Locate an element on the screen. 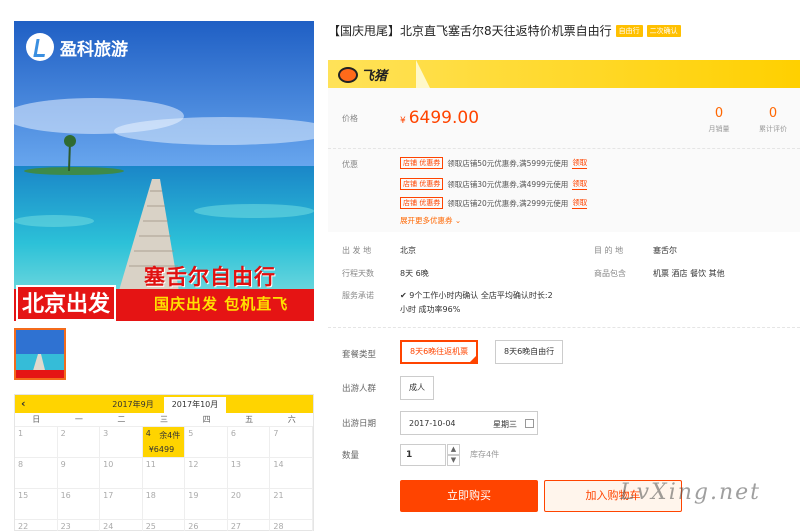 The image size is (800, 531). quantity-increase-icon: ▲ is located at coordinates (453, 449).